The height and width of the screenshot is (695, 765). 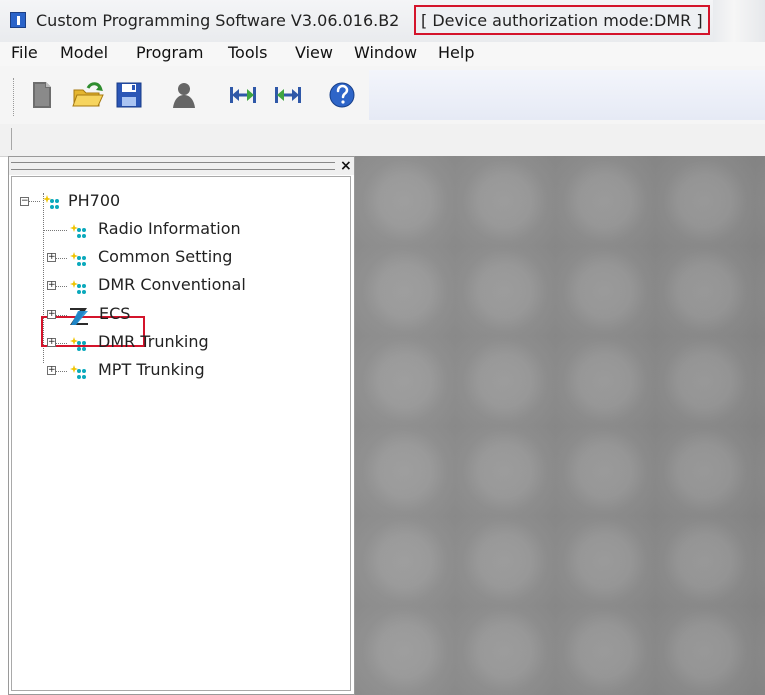 What do you see at coordinates (18, 20) in the screenshot?
I see `app-icon` at bounding box center [18, 20].